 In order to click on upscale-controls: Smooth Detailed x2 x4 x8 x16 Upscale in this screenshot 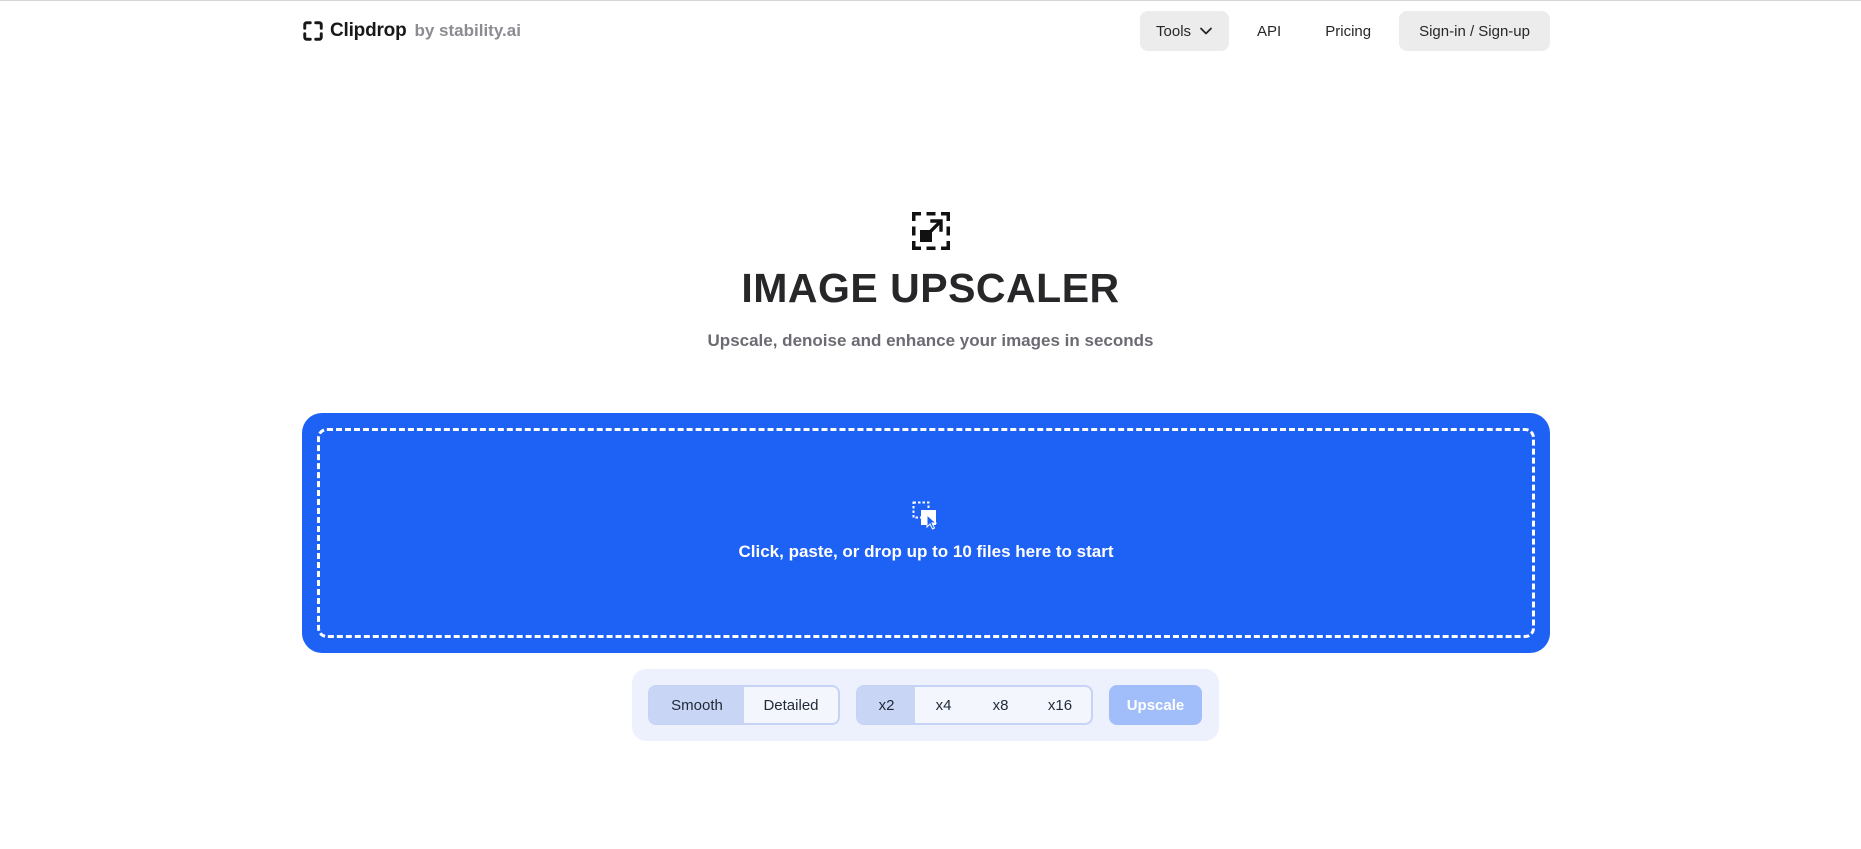, I will do `click(925, 705)`.